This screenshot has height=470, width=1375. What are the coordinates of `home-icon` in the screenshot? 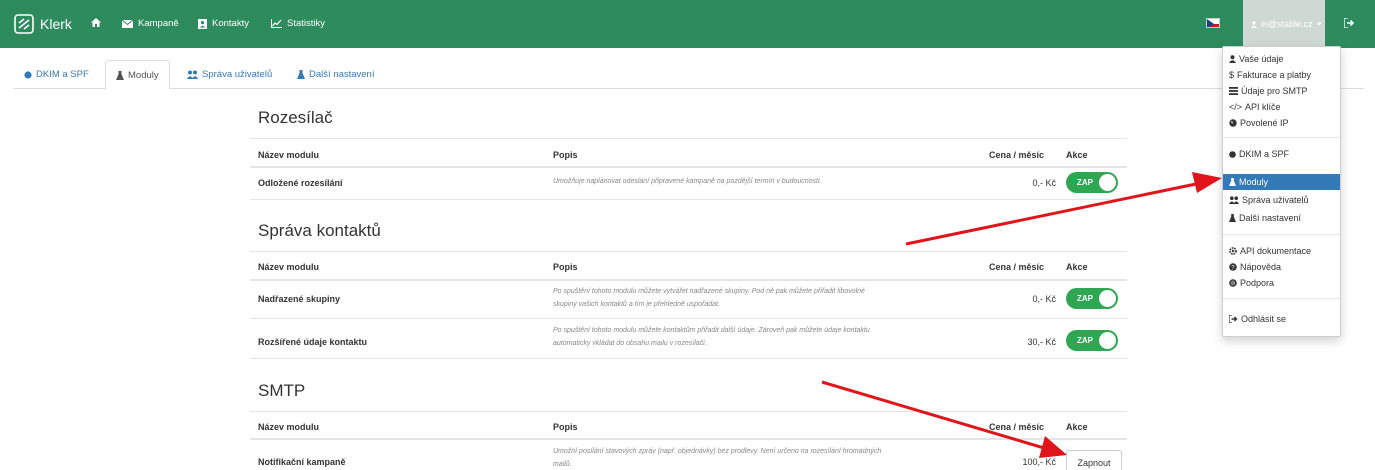 It's located at (96, 22).